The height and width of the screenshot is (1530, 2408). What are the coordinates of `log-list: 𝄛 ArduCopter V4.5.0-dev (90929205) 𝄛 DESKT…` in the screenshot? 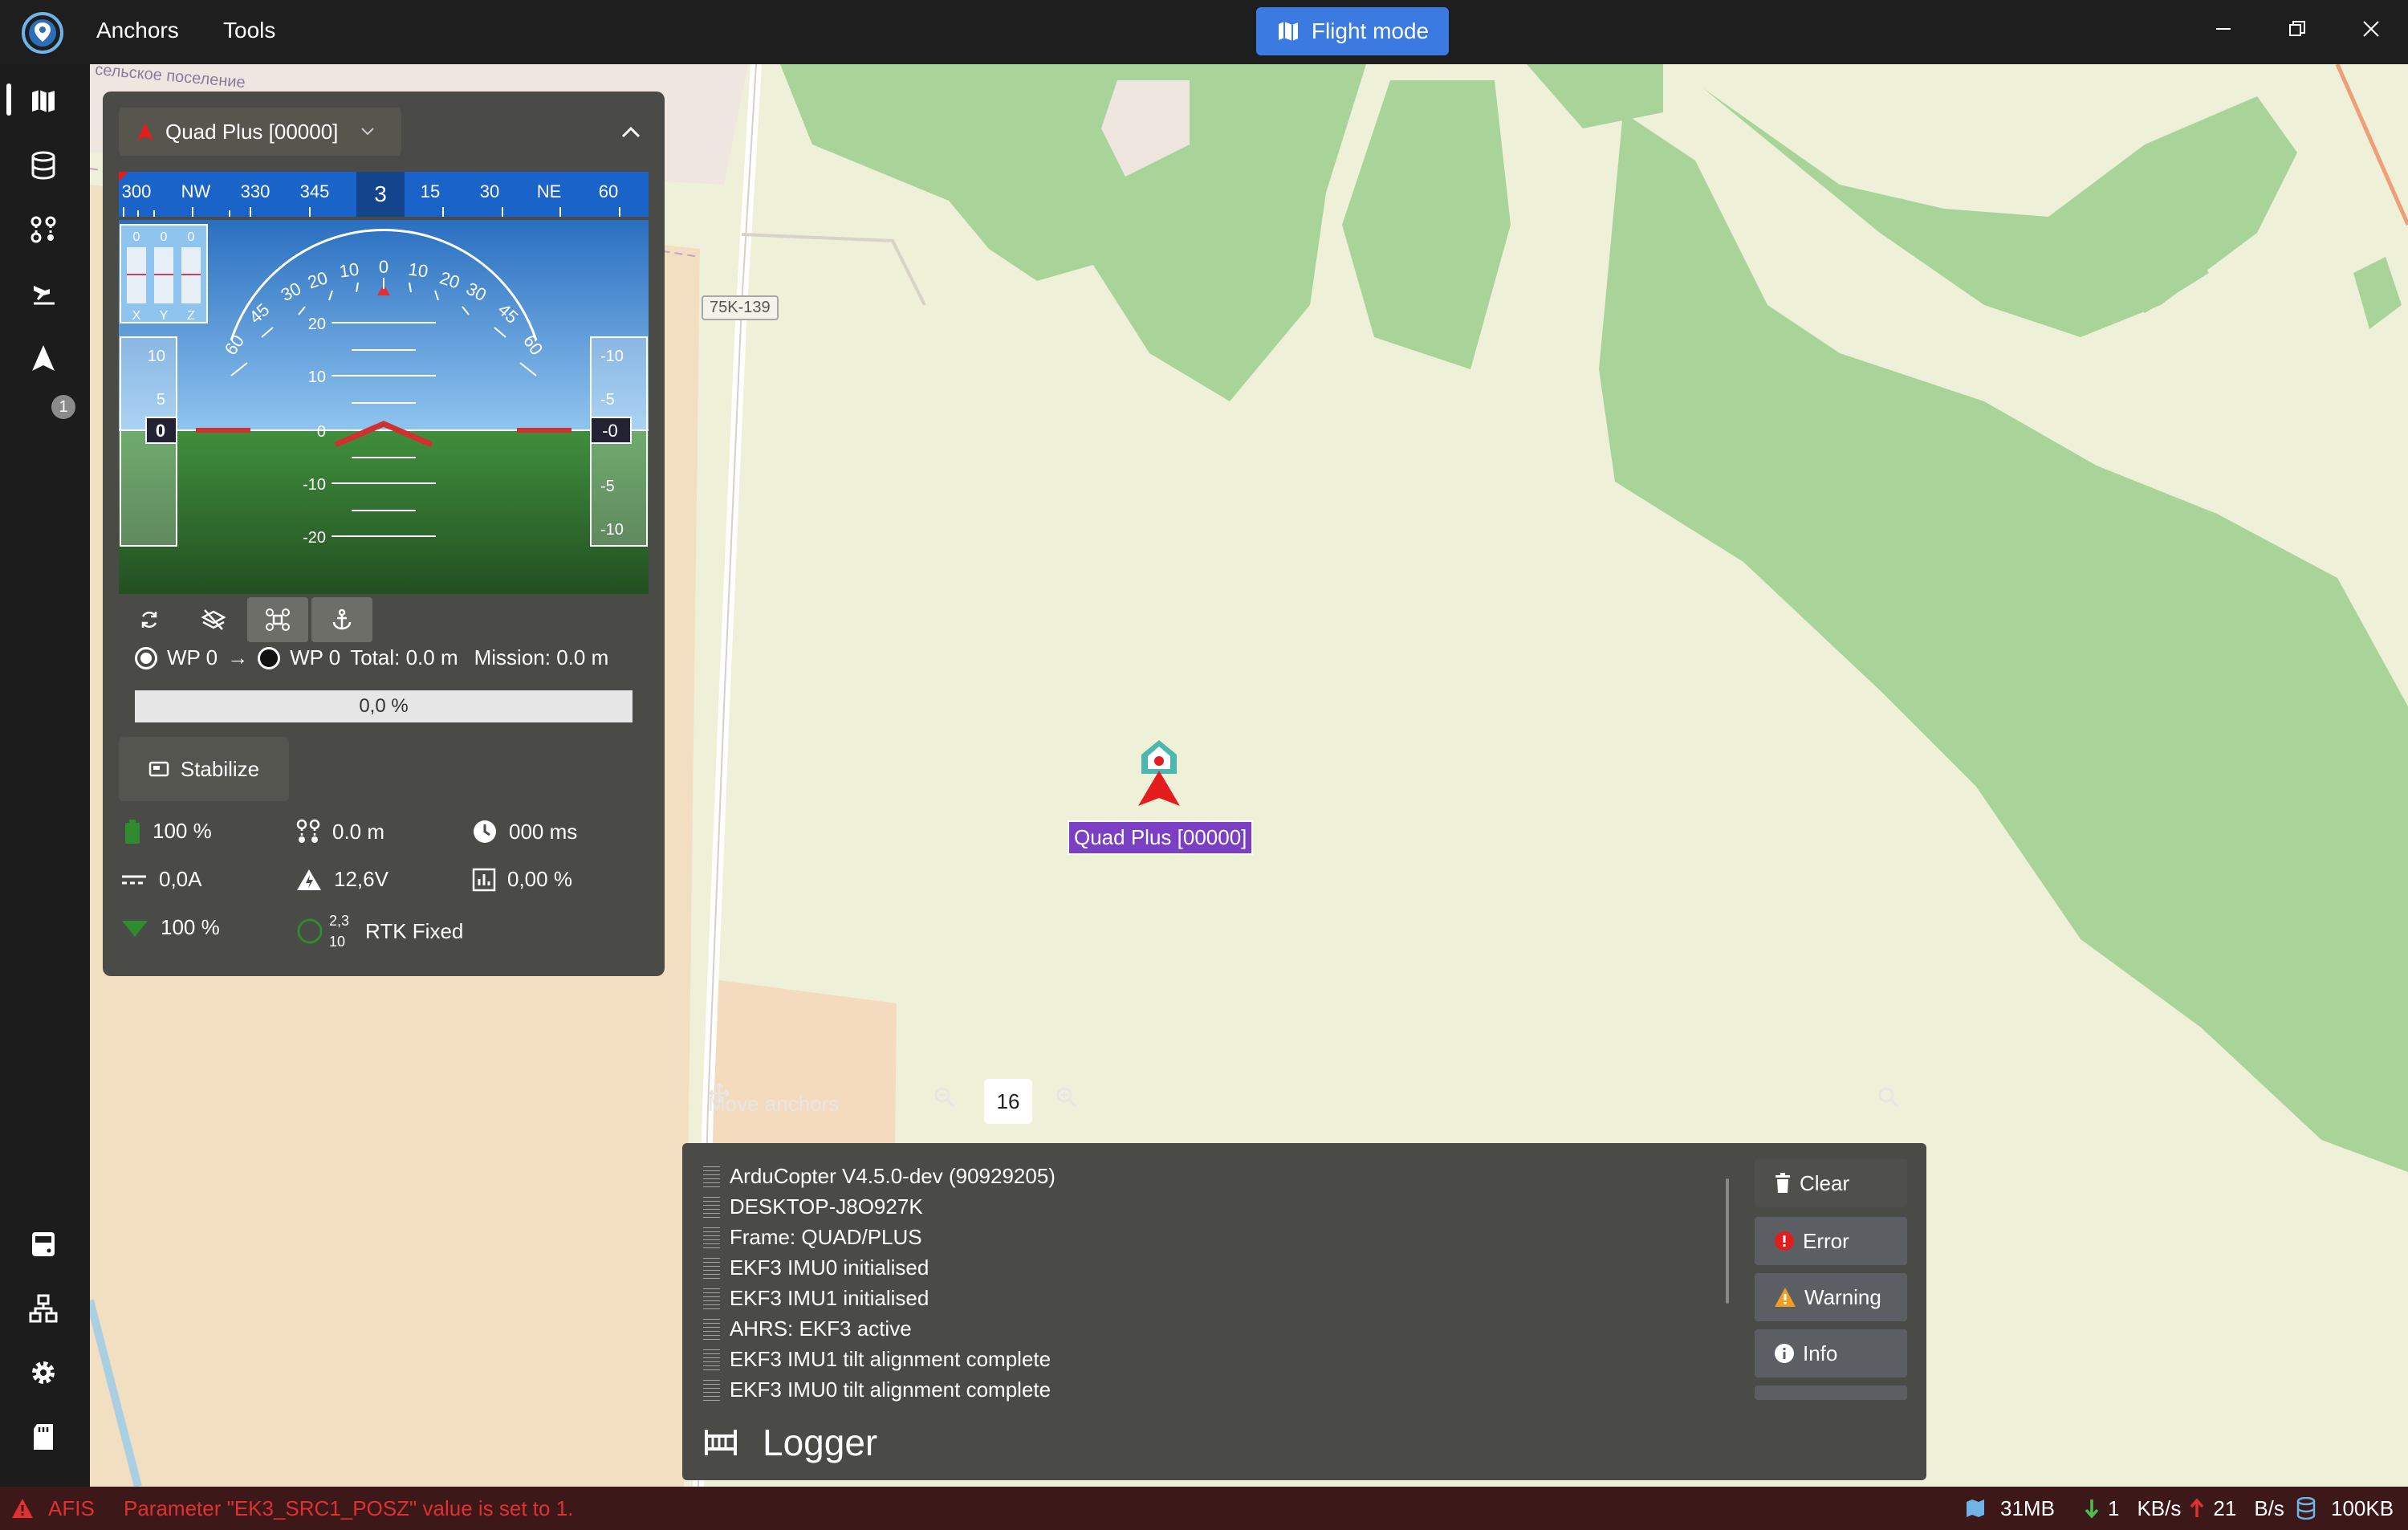 It's located at (1152, 1283).